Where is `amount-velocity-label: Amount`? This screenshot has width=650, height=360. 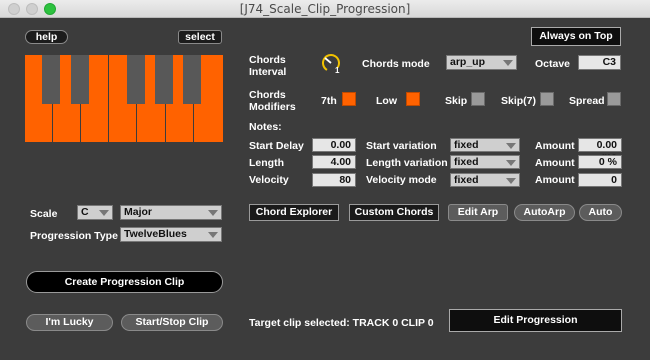 amount-velocity-label: Amount is located at coordinates (555, 180).